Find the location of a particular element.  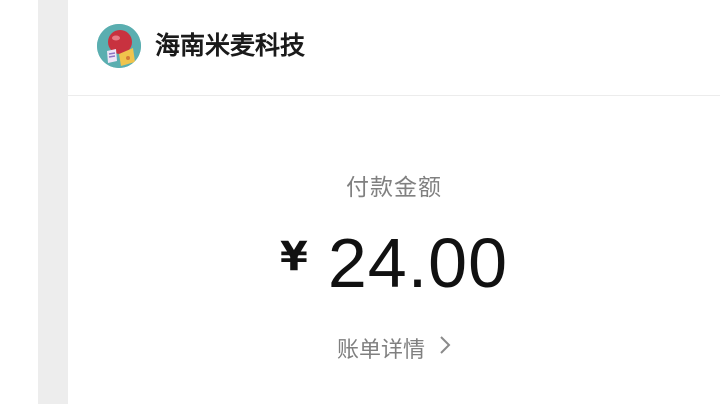

left-gutter is located at coordinates (53, 202).